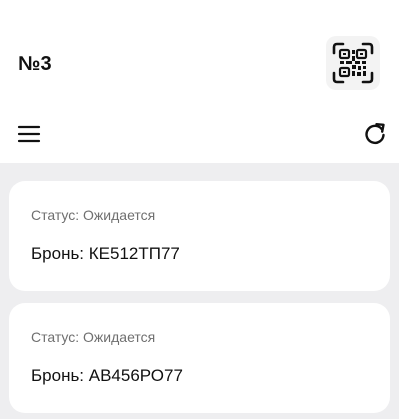 Image resolution: width=399 pixels, height=419 pixels. Describe the element at coordinates (105, 253) in the screenshot. I see `booking-number: Бронь: КЕ512ТП77` at that location.